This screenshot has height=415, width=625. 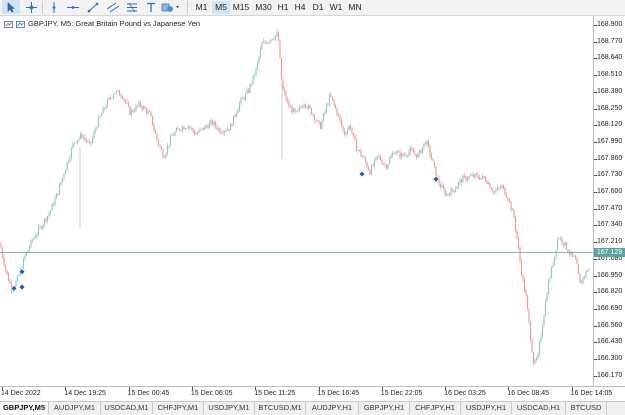 I want to click on timeframe-mn: MN, so click(x=355, y=7).